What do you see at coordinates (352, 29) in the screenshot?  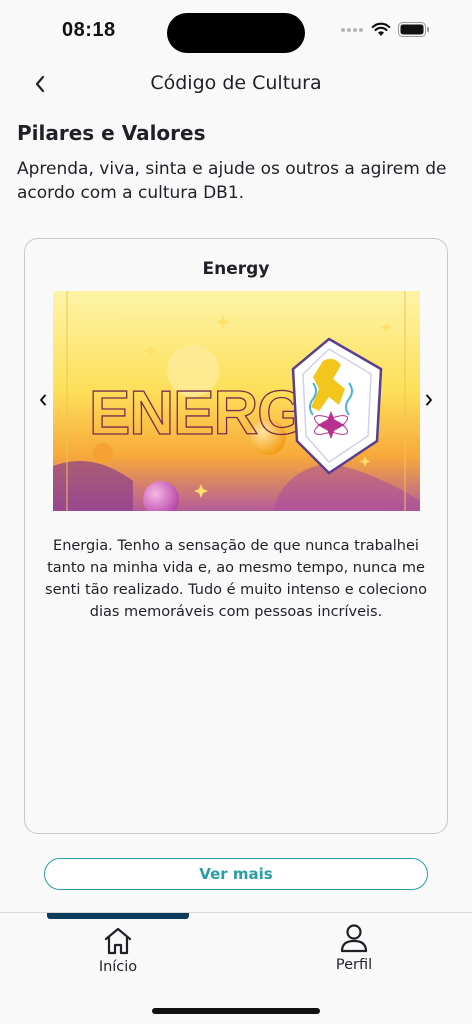 I see `signal-icon` at bounding box center [352, 29].